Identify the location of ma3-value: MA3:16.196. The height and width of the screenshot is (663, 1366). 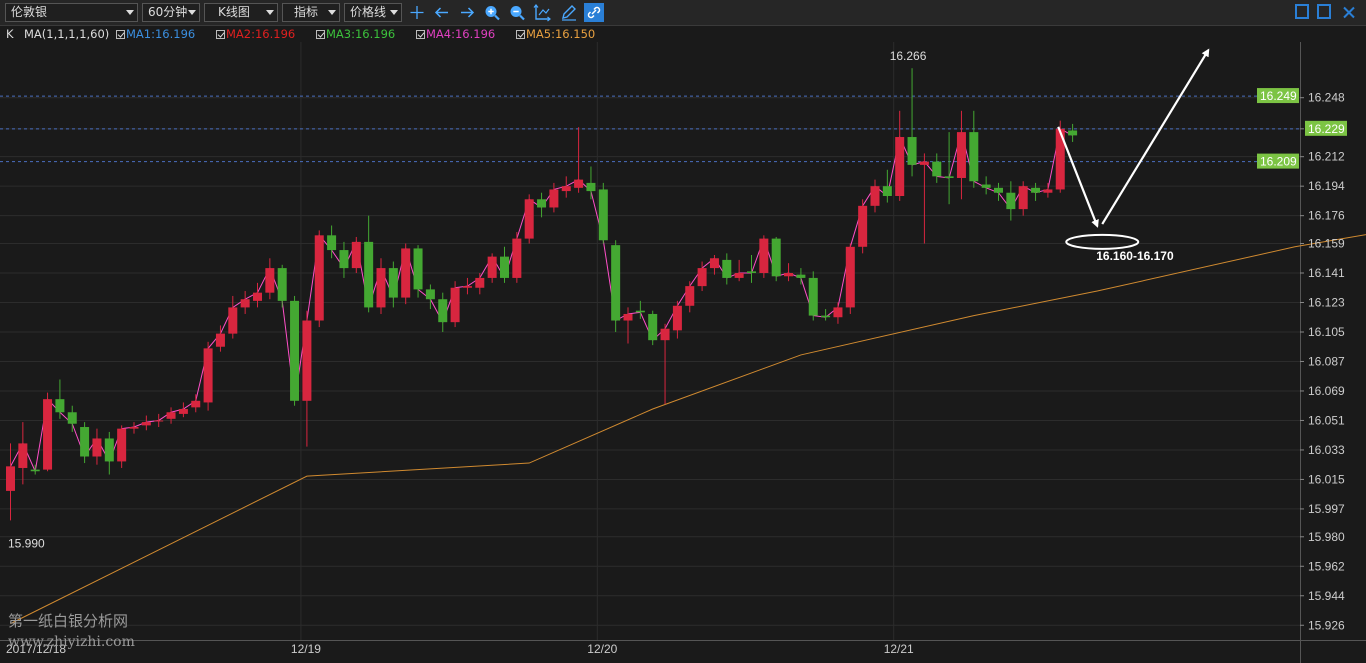
(361, 34).